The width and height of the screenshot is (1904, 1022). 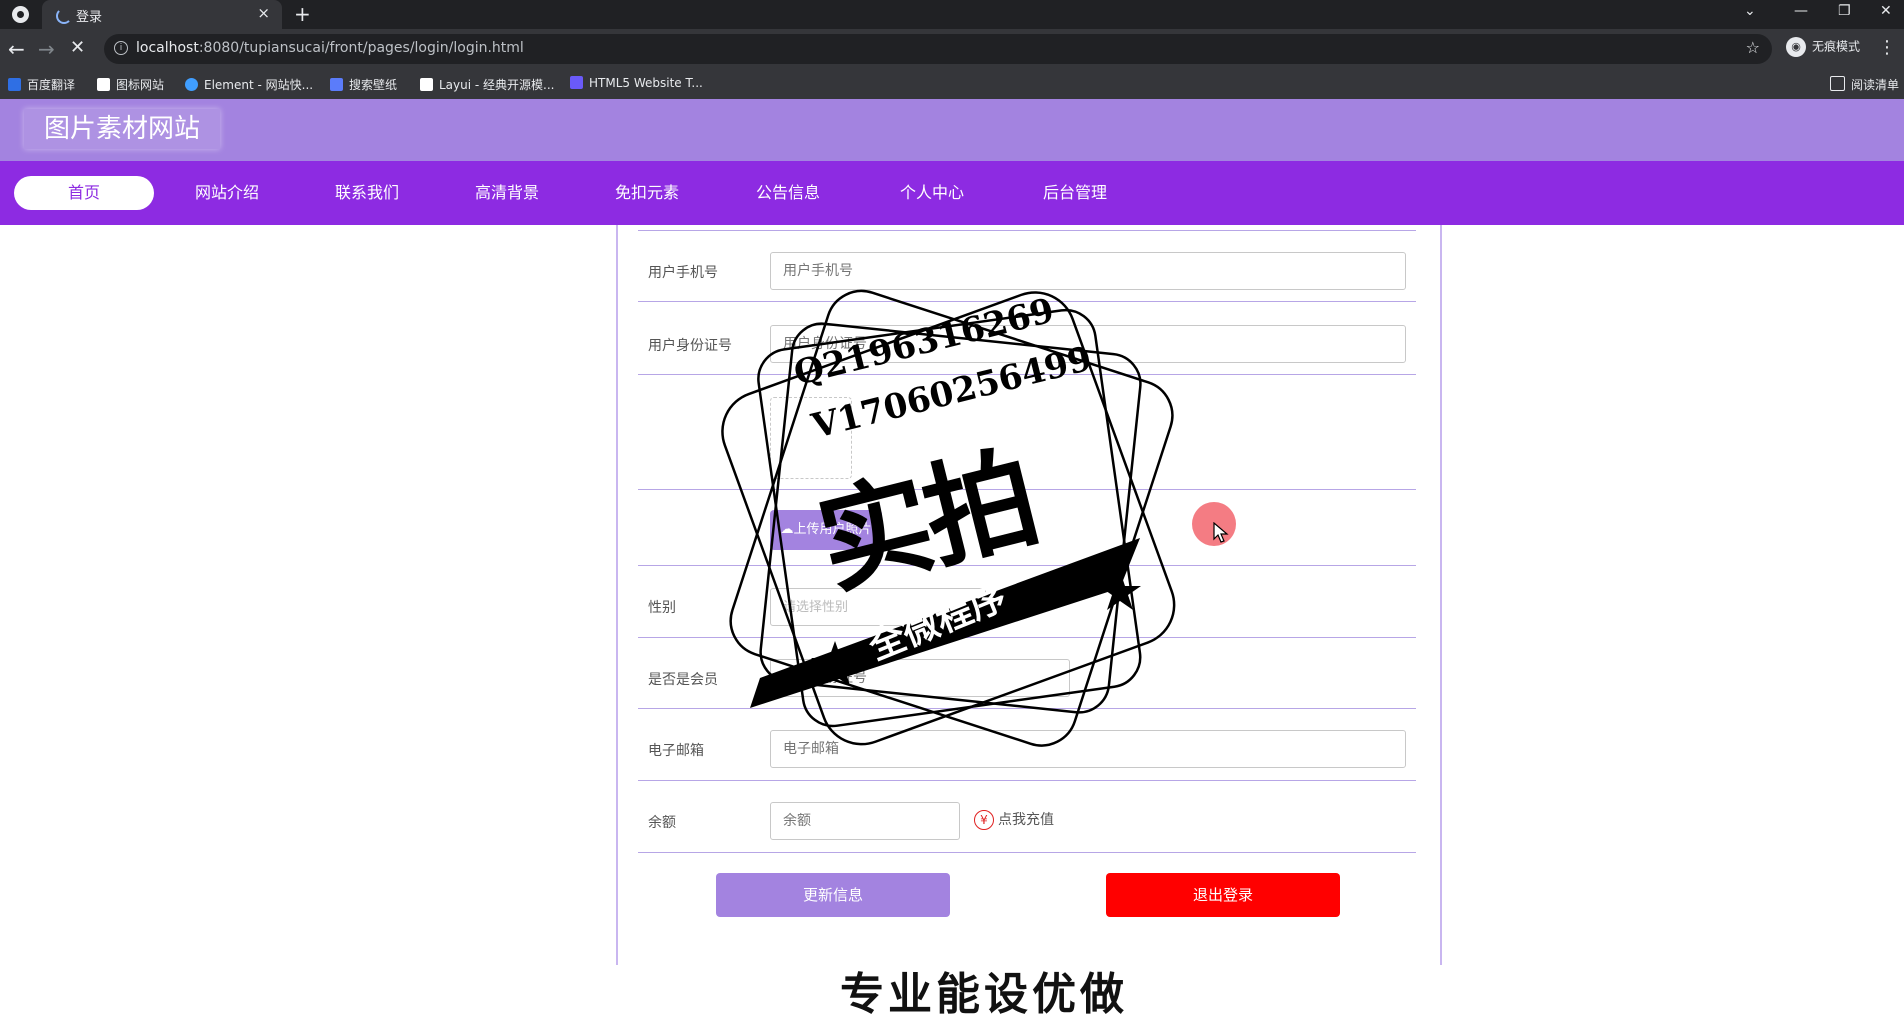 What do you see at coordinates (683, 273) in the screenshot?
I see `phone-label: 用户手机号` at bounding box center [683, 273].